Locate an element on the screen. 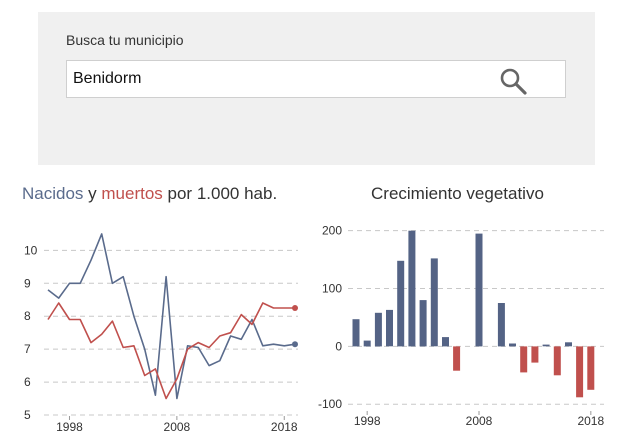  left-chart-title: Nacidos y muertos por 1.000 hab. is located at coordinates (149, 194).